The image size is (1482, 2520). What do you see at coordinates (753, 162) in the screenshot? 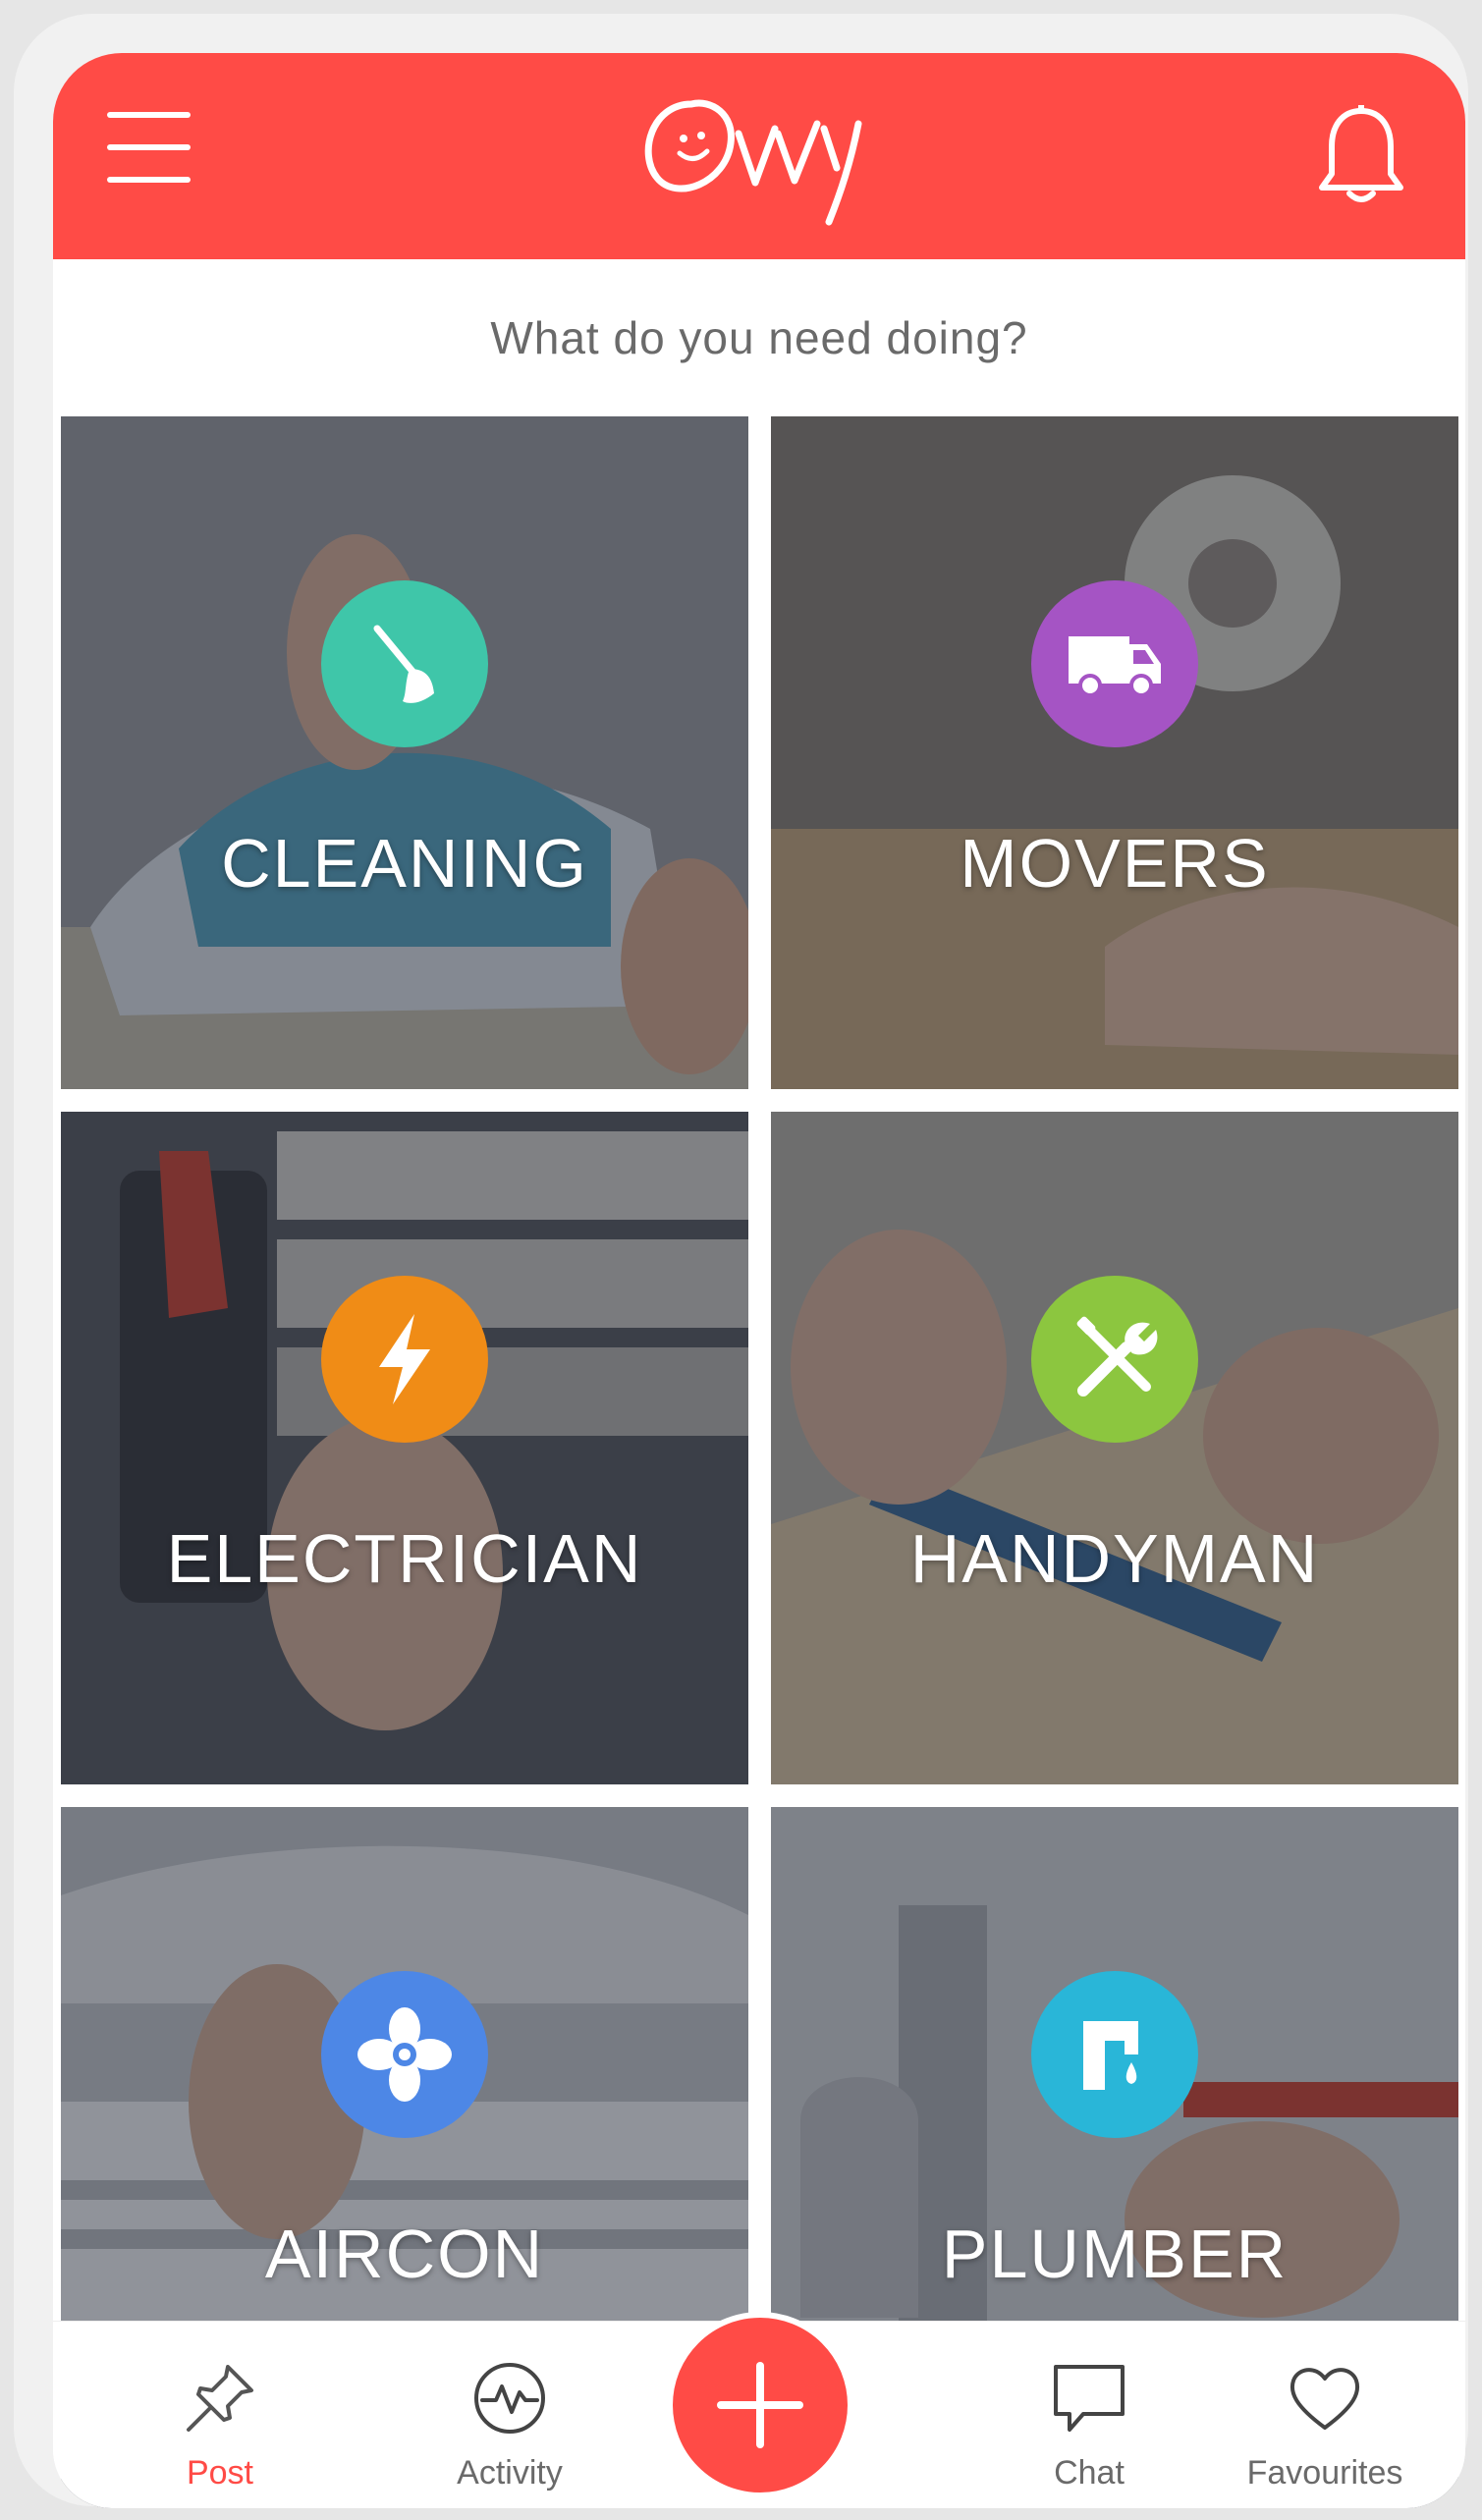
I see `ovvy-logo` at bounding box center [753, 162].